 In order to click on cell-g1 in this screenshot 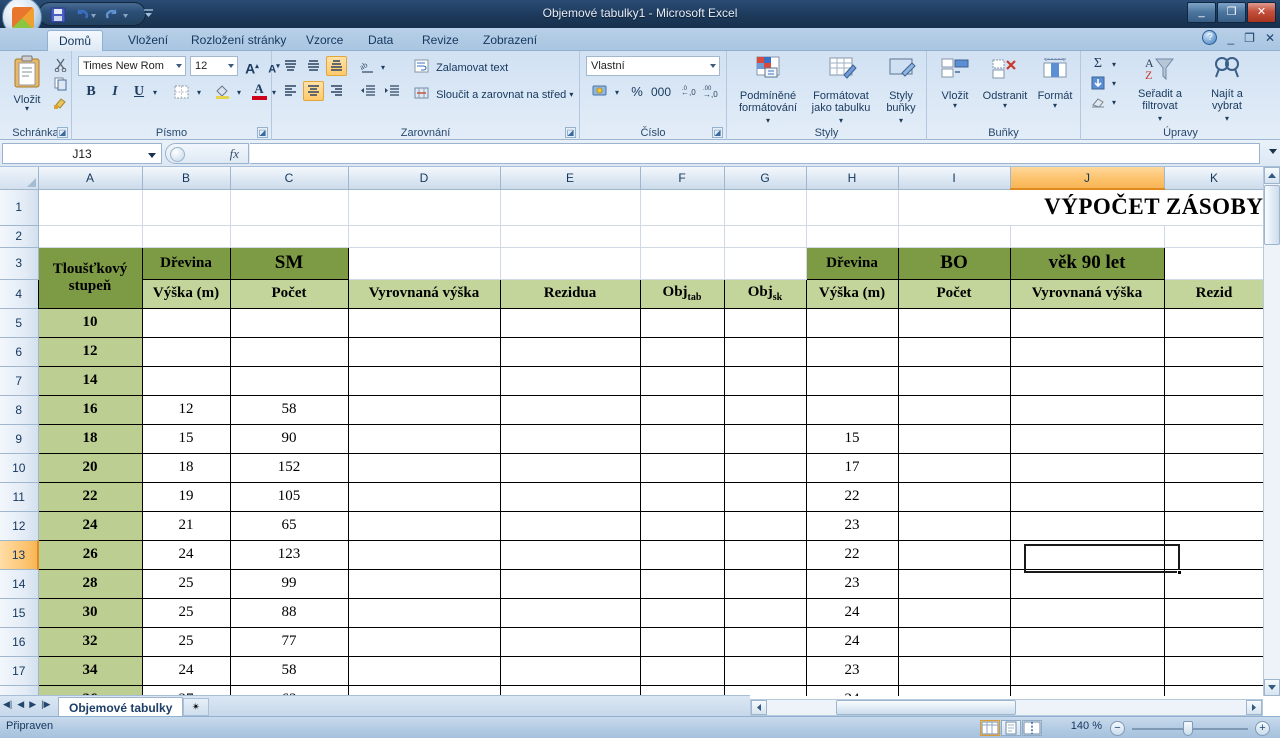, I will do `click(765, 207)`.